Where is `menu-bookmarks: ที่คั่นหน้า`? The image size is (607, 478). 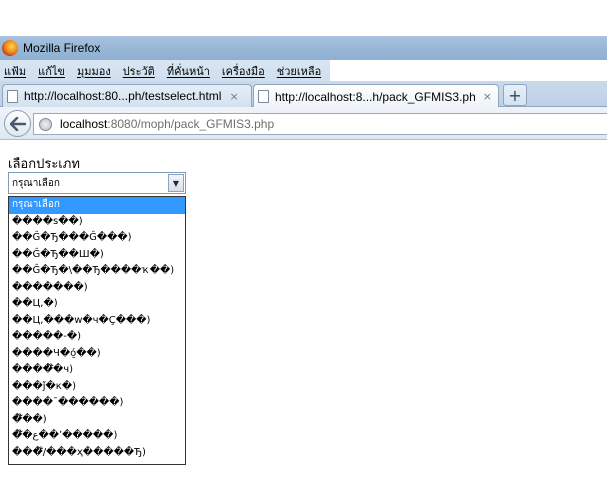 menu-bookmarks: ที่คั่นหน้า is located at coordinates (188, 71).